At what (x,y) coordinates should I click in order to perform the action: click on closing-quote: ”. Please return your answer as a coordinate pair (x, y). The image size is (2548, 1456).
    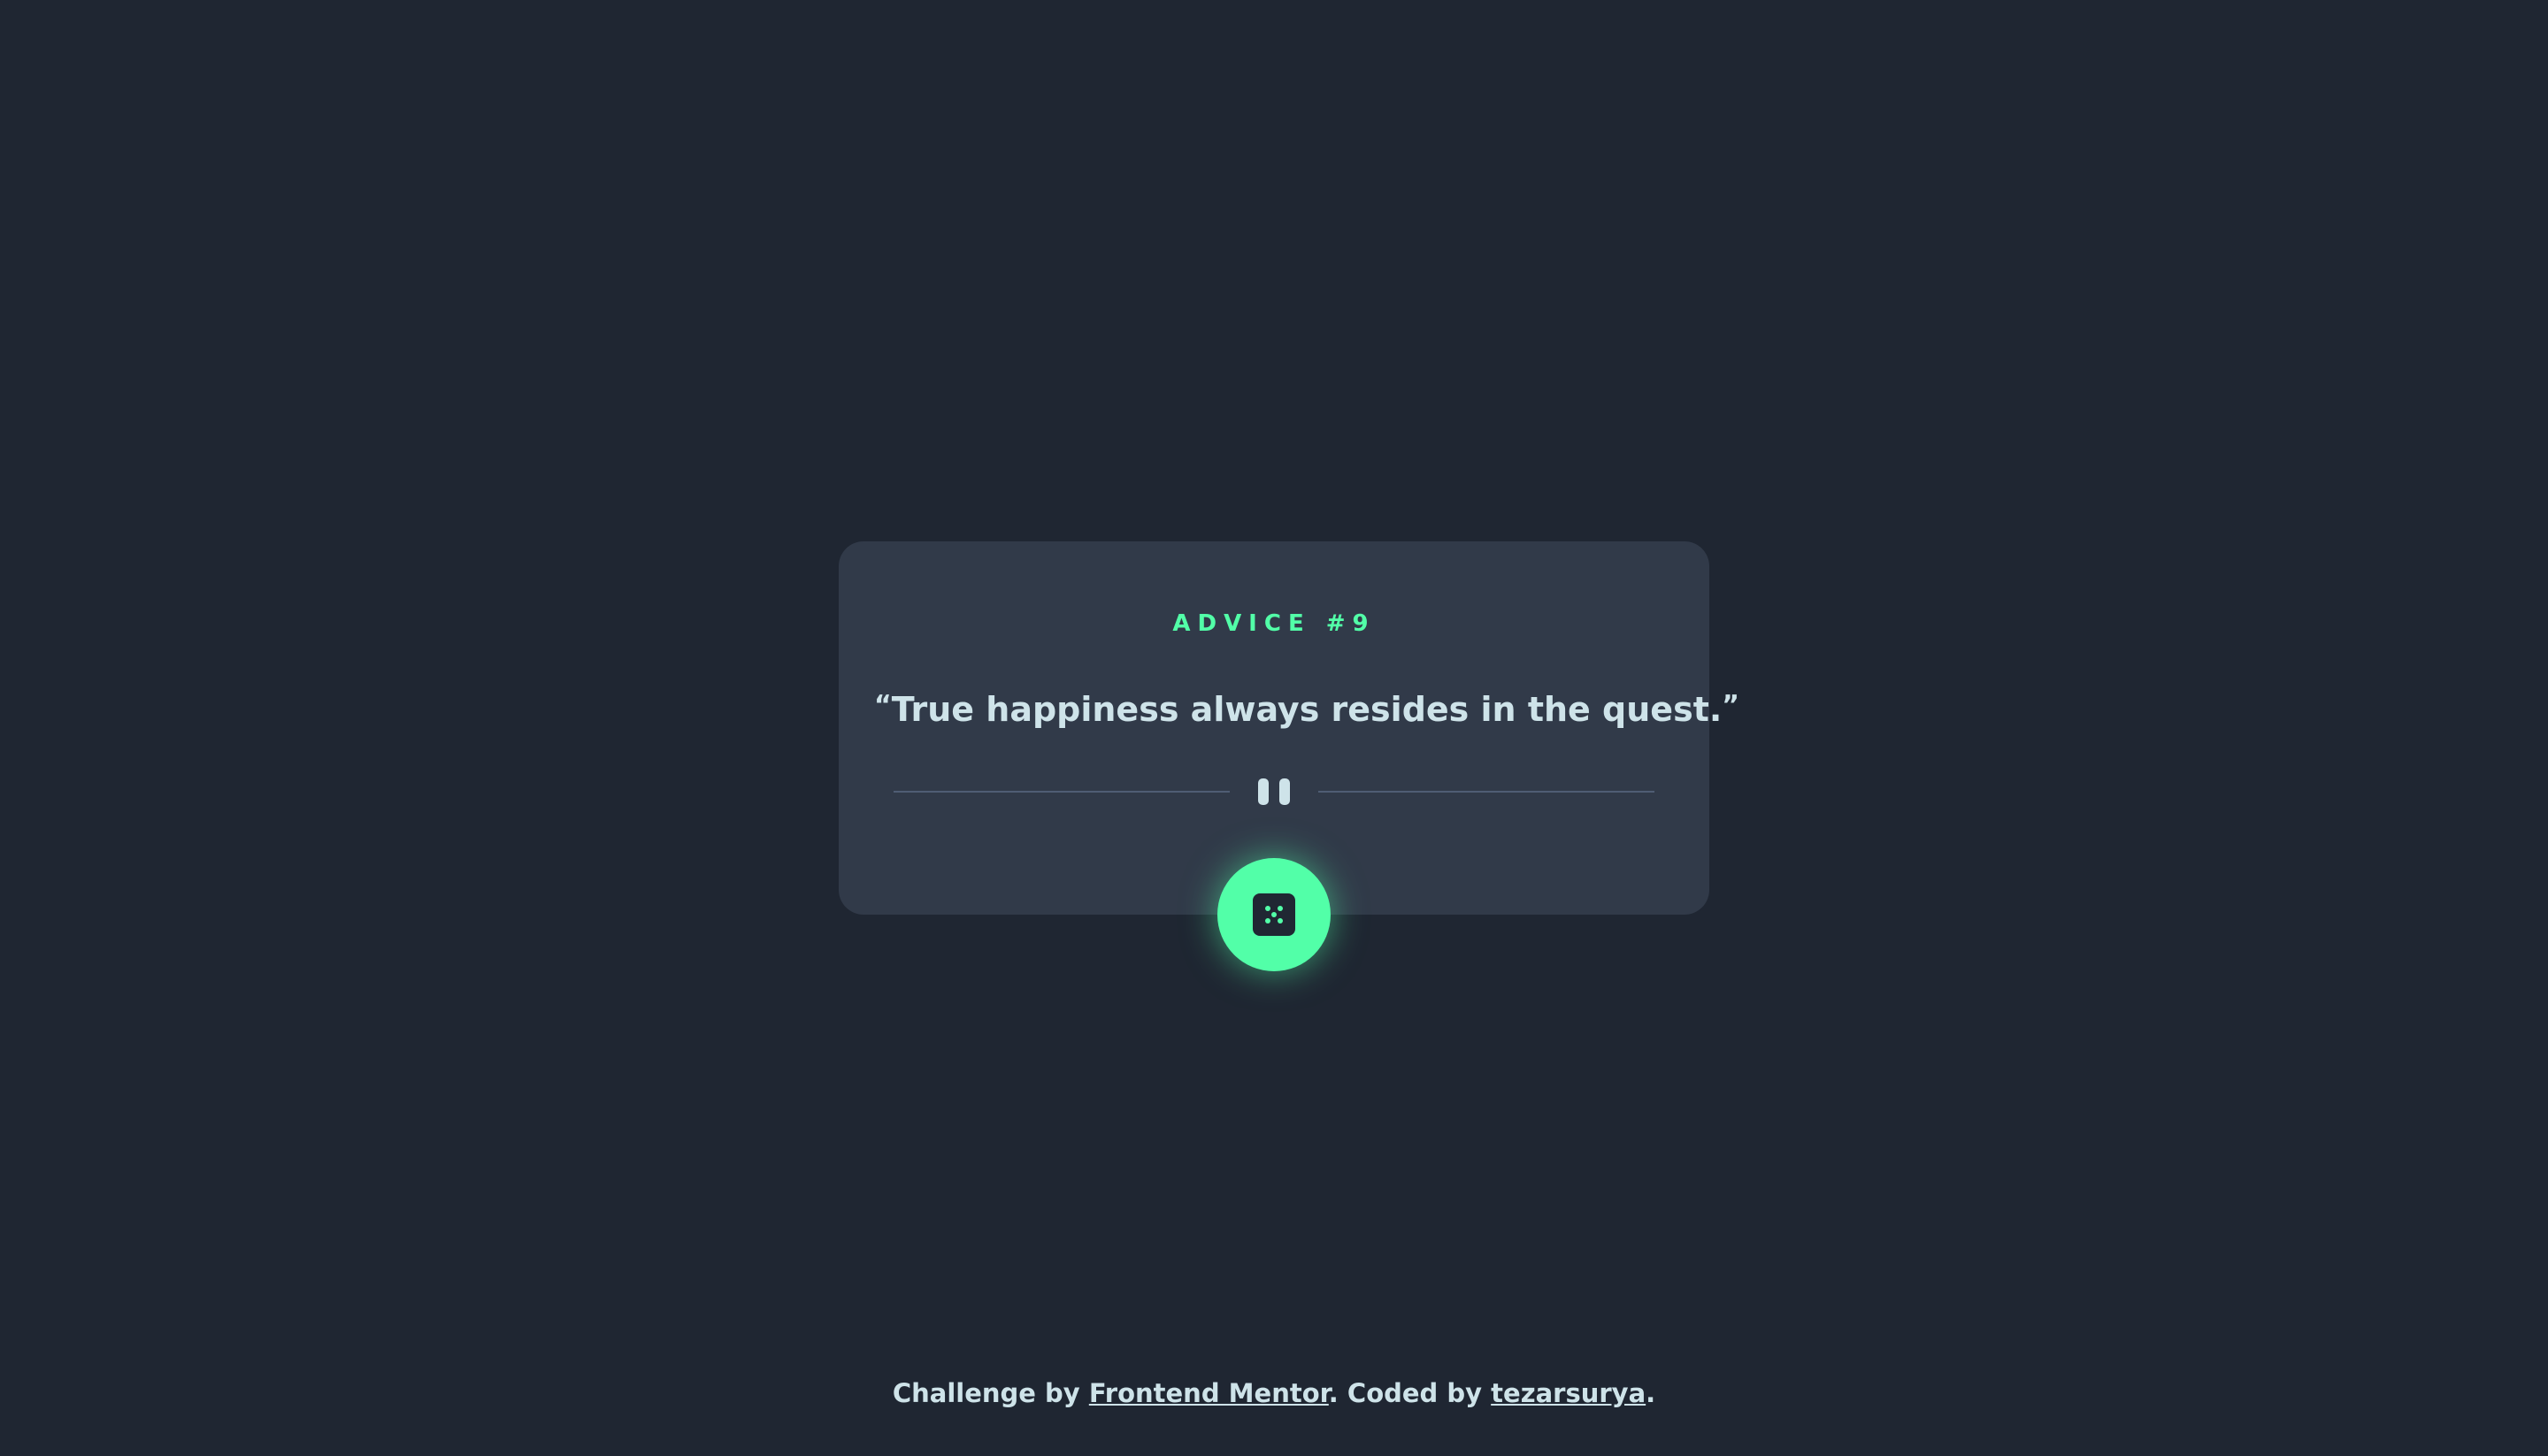
    Looking at the image, I should click on (1731, 705).